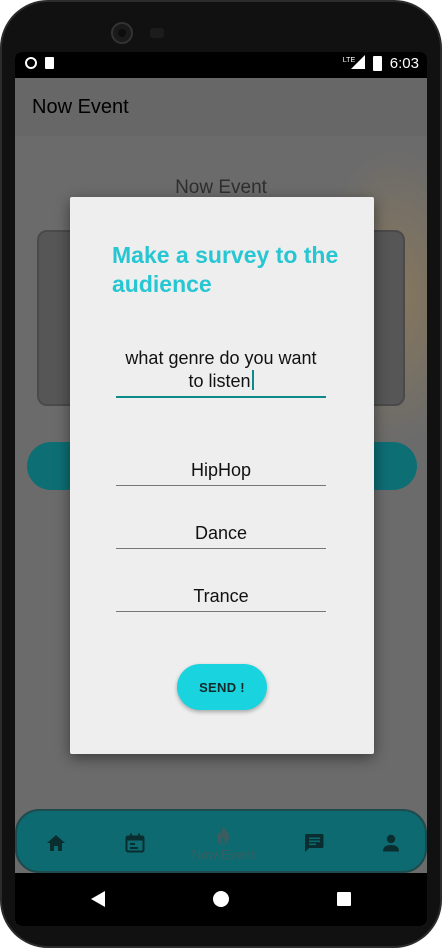  What do you see at coordinates (221, 187) in the screenshot?
I see `background-section-title: Now Event` at bounding box center [221, 187].